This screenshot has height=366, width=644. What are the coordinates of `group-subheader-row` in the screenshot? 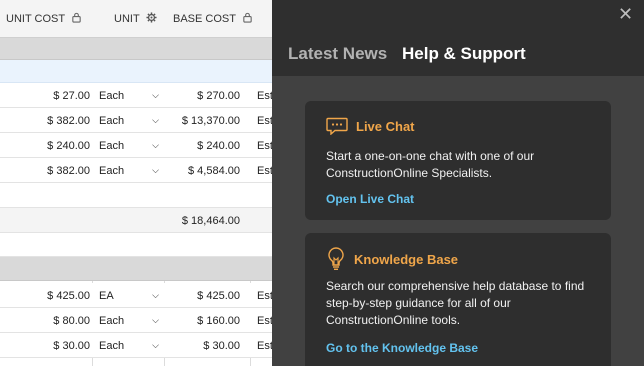 It's located at (136, 71).